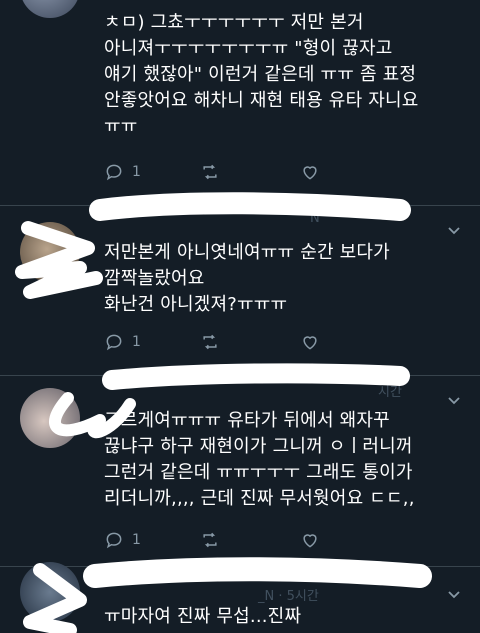 The width and height of the screenshot is (480, 633). Describe the element at coordinates (203, 616) in the screenshot. I see `tweet-text: ㅠ마자여 진짜 무섭...진짜` at that location.